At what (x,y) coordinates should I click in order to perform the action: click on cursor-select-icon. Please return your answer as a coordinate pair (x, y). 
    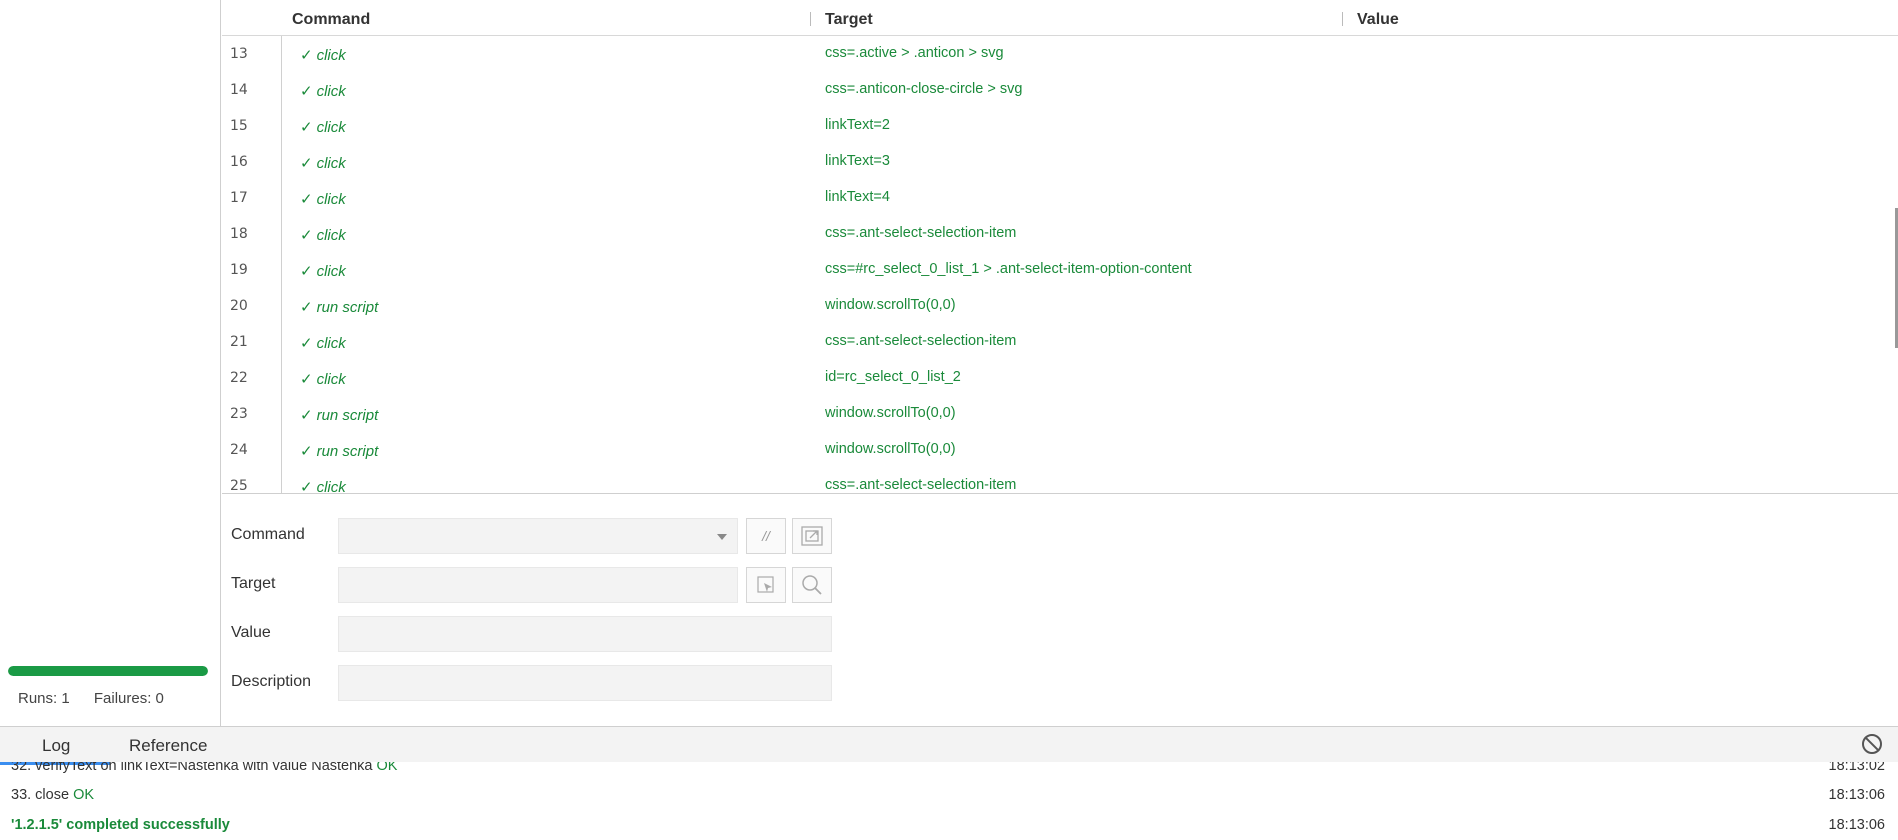
    Looking at the image, I should click on (765, 584).